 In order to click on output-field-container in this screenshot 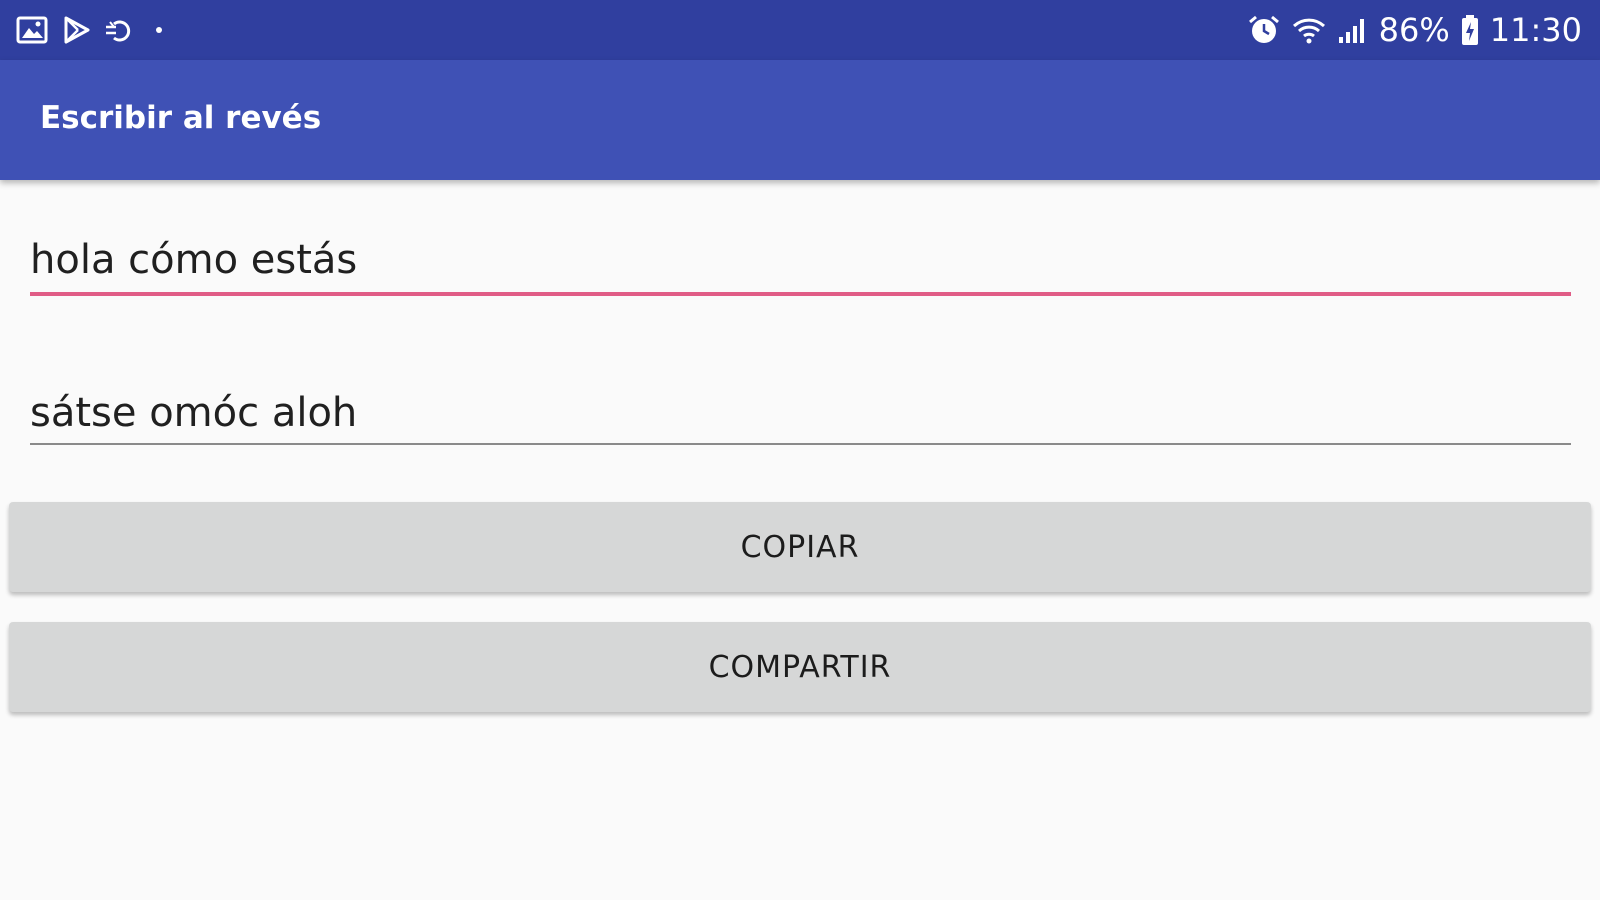, I will do `click(800, 415)`.